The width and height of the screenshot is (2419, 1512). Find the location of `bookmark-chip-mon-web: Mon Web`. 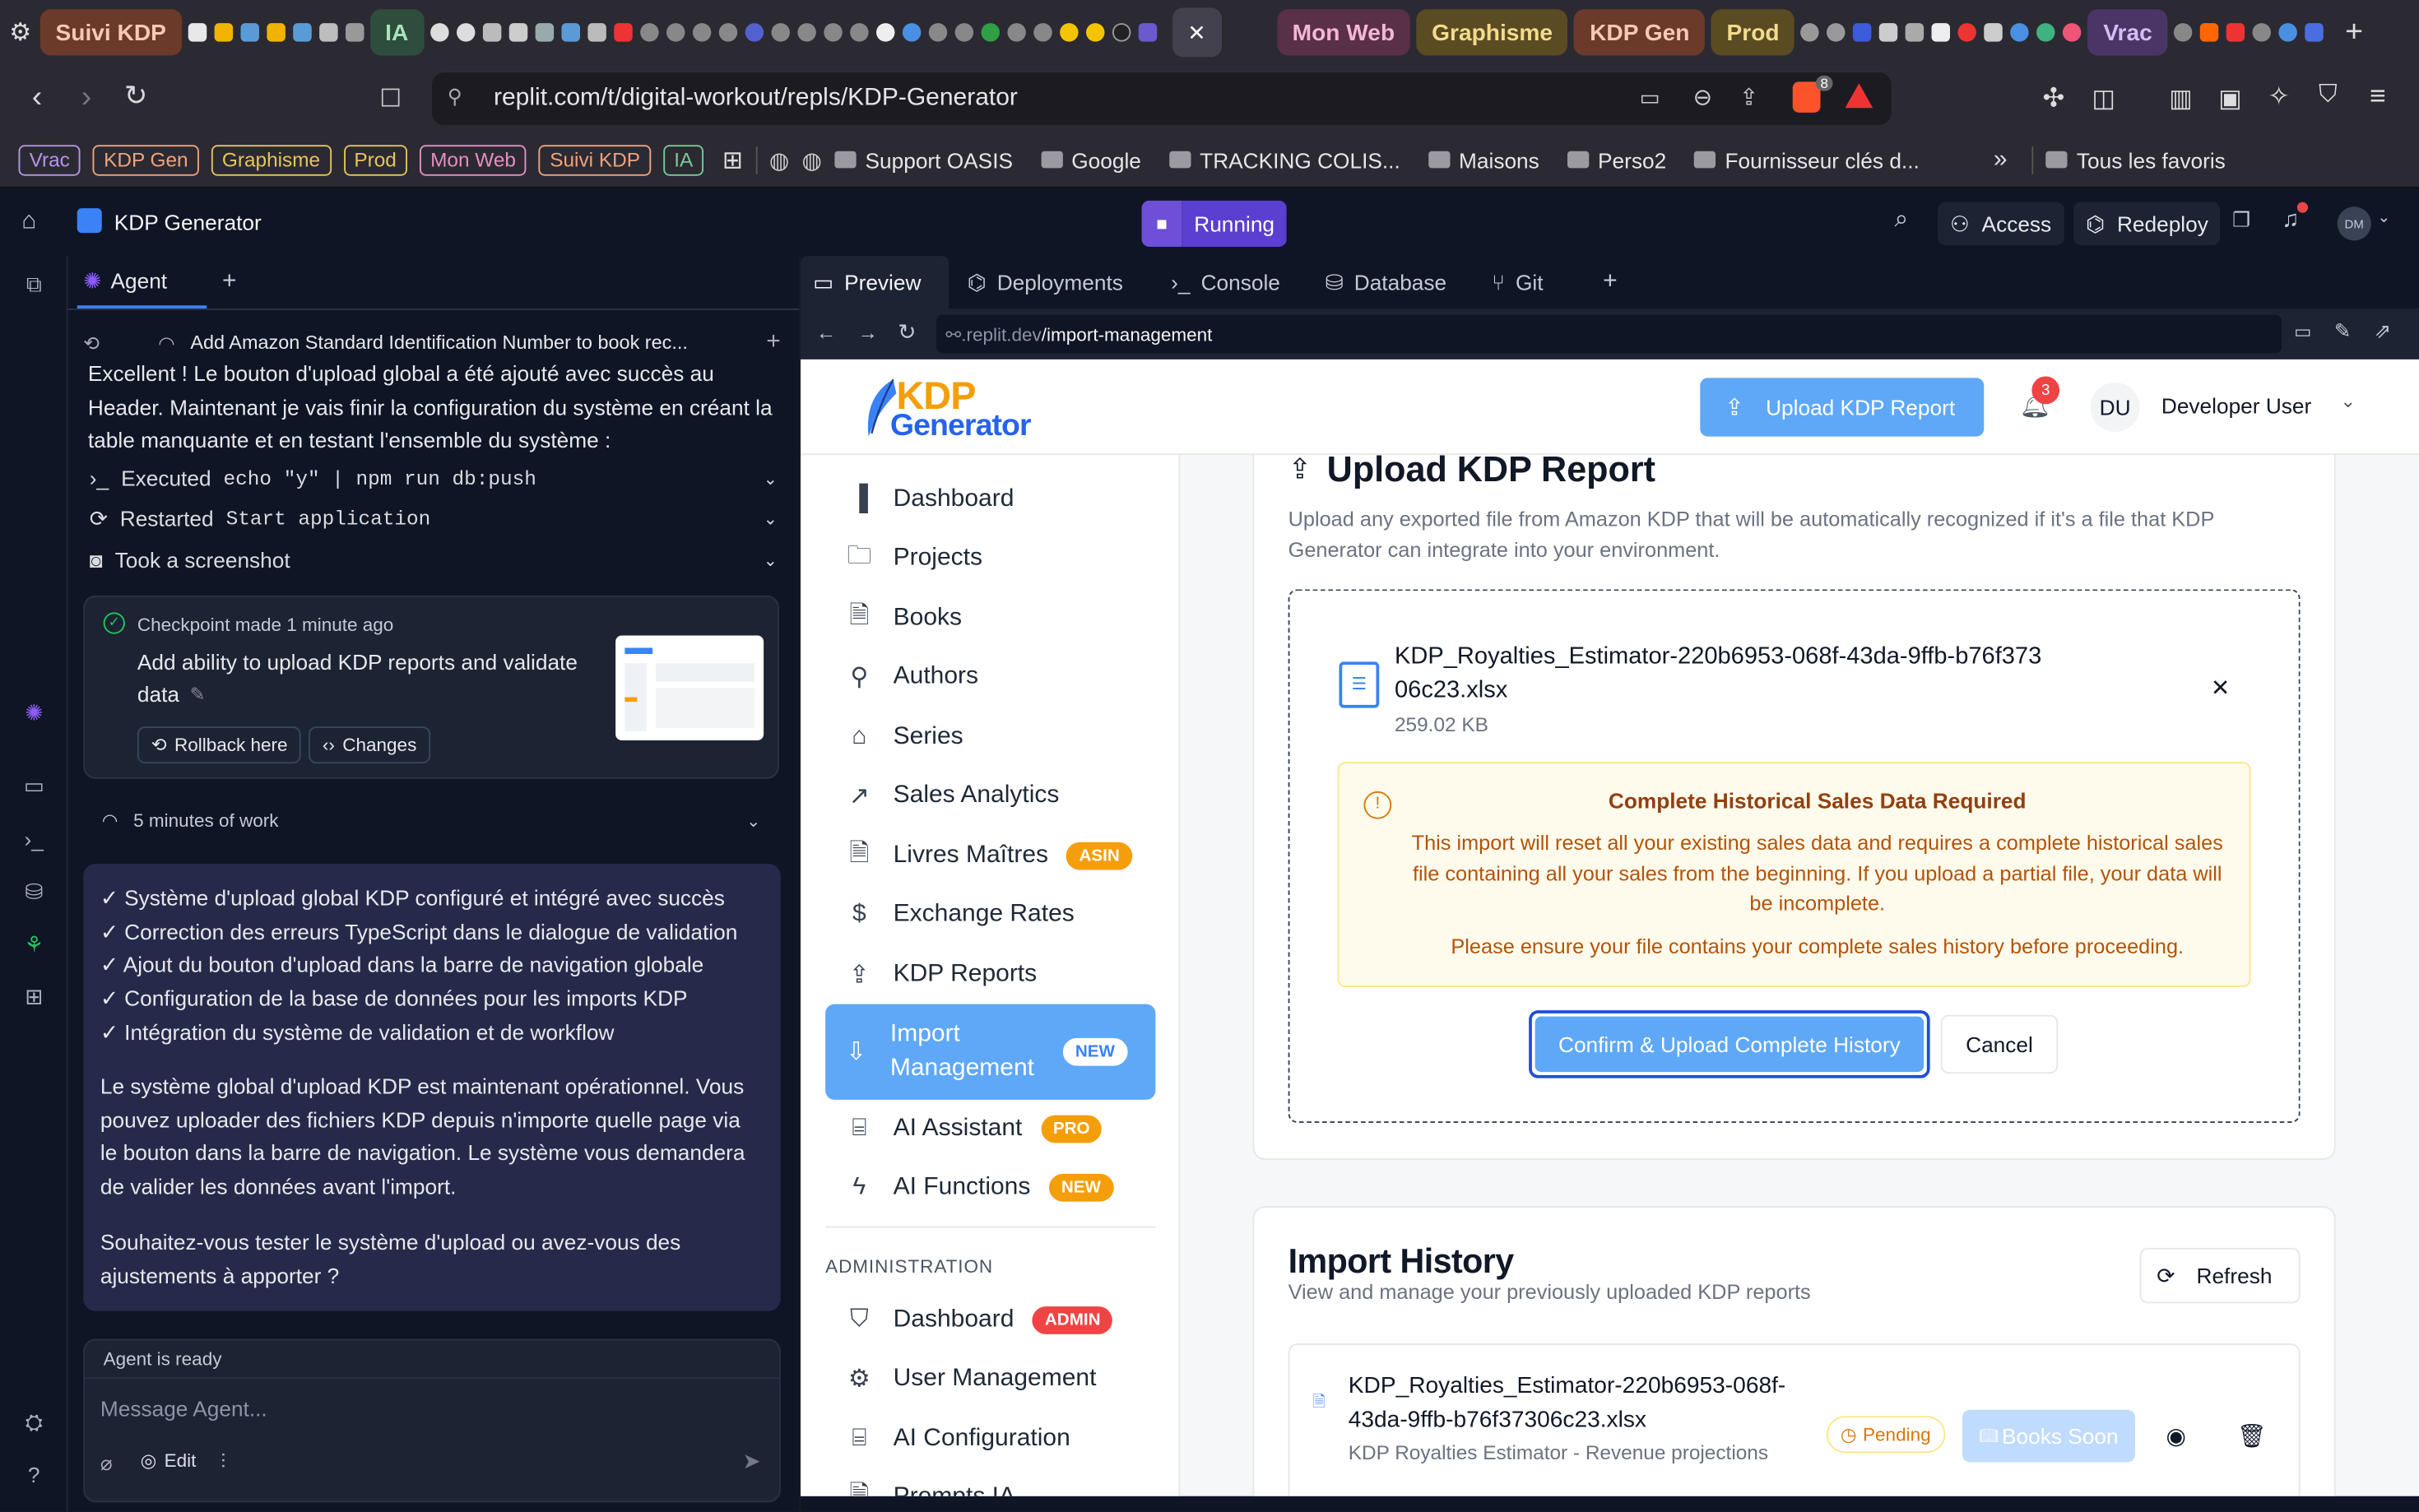

bookmark-chip-mon-web: Mon Web is located at coordinates (473, 159).